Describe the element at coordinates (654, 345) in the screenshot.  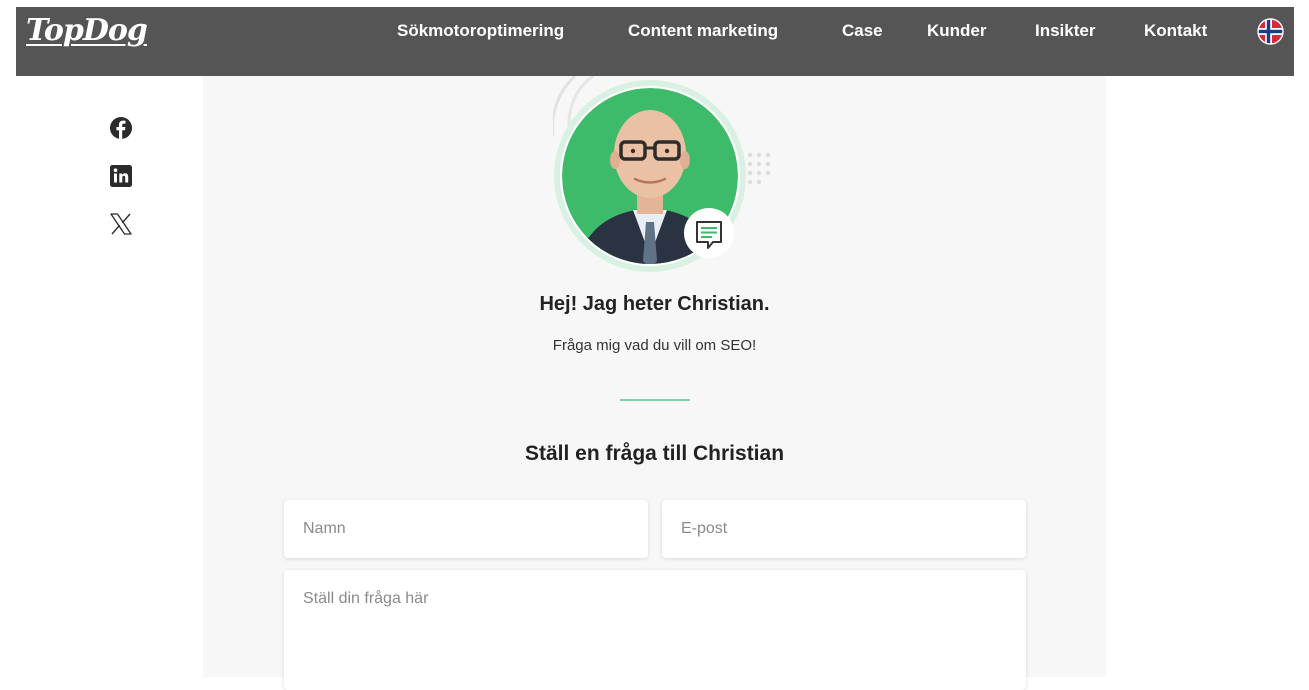
I see `profile-tagline: Fråga mig vad du vill om SEO!` at that location.